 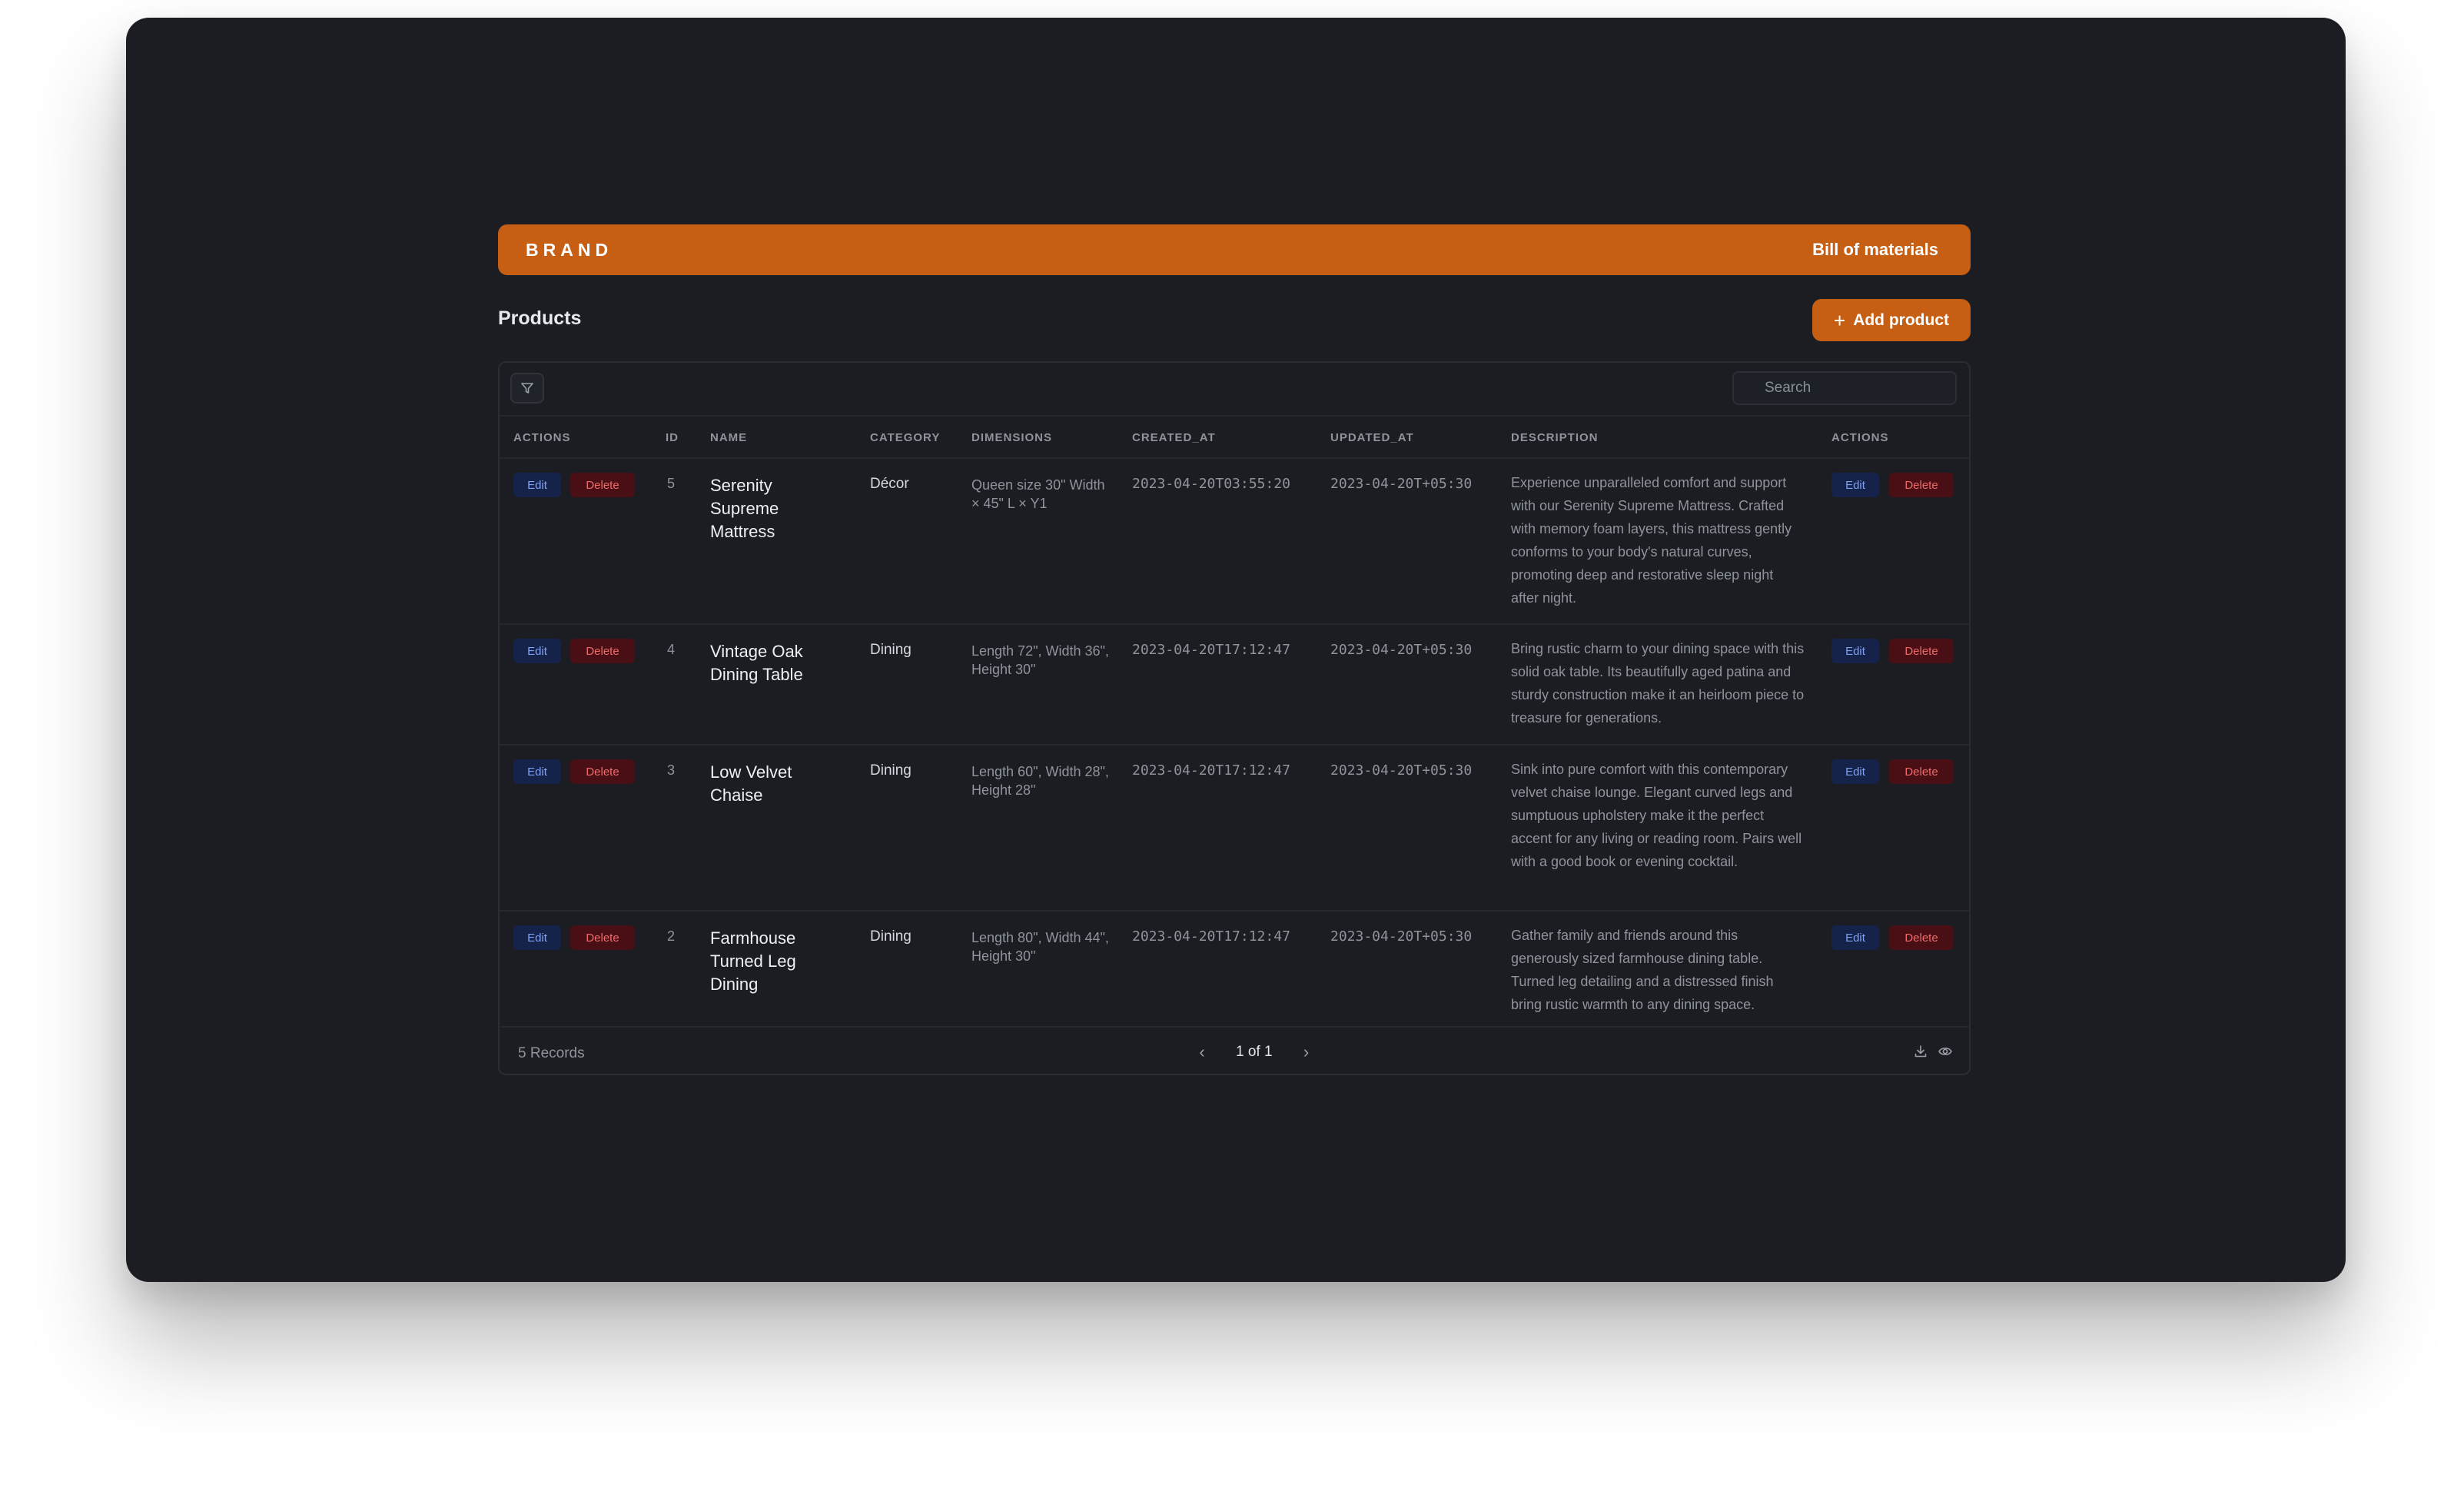 I want to click on column-header-created-at: CREATED_AT, so click(x=1174, y=438).